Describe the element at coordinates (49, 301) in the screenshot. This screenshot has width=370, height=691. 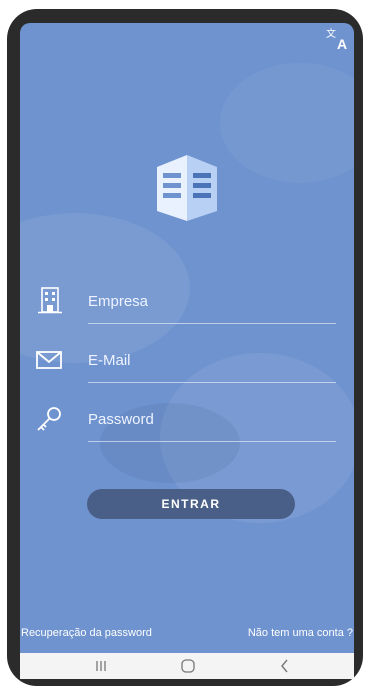
I see `building-icon` at that location.